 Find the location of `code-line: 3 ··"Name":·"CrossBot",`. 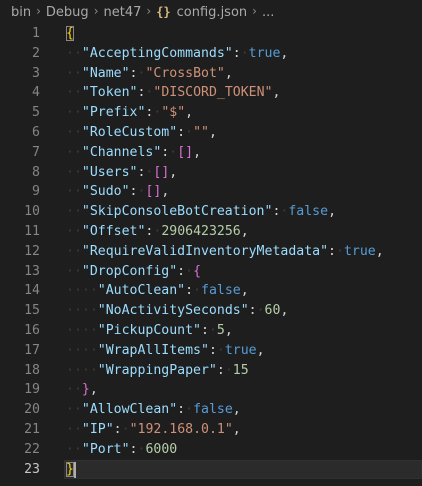

code-line: 3 ··"Name":·"CrossBot", is located at coordinates (211, 74).